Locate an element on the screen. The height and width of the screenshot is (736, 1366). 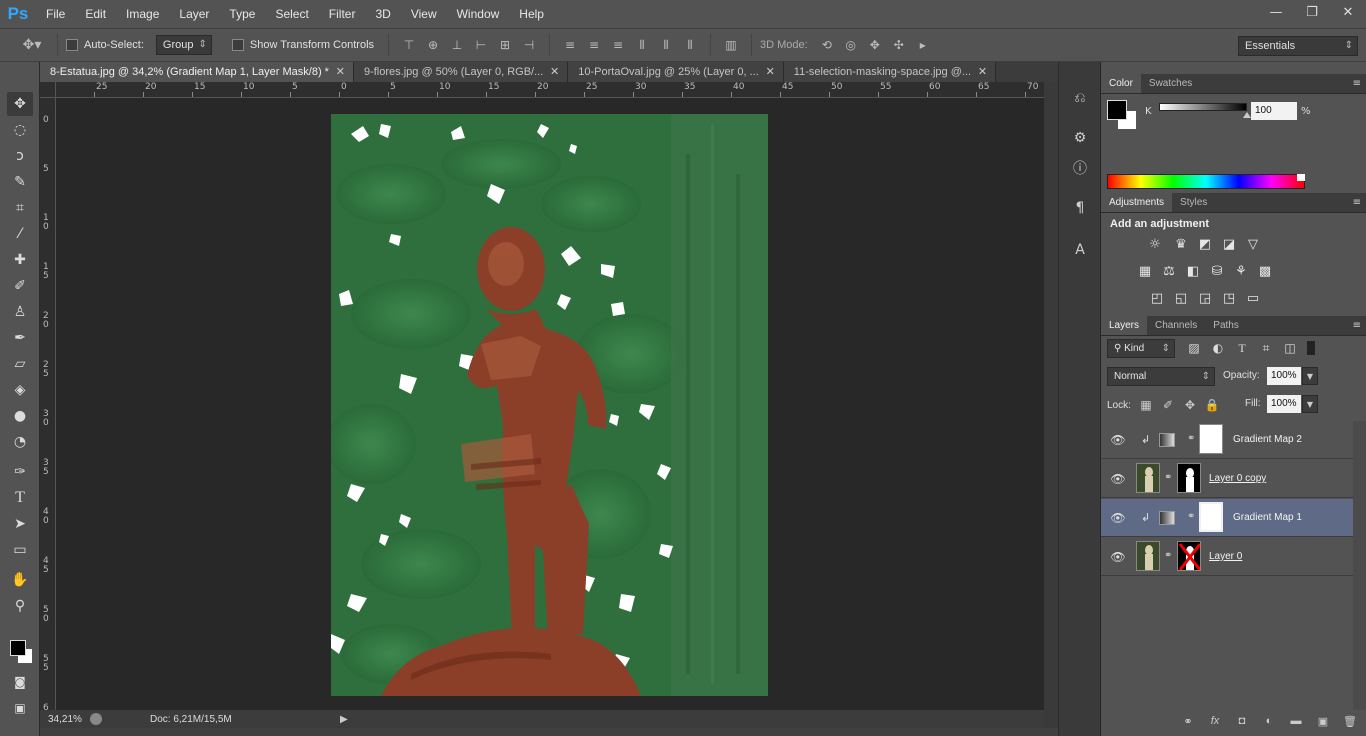
tab-adjustments: Adjustments is located at coordinates (1137, 202).